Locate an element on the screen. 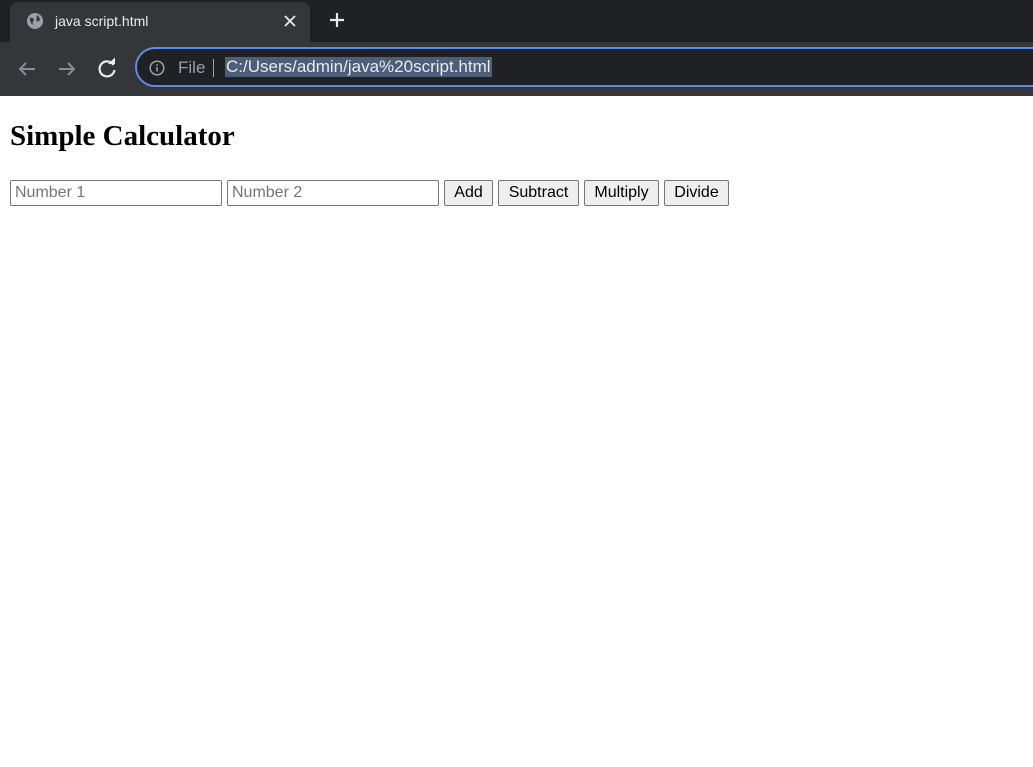 This screenshot has width=1033, height=767. tab-strip: java script.html is located at coordinates (516, 21).